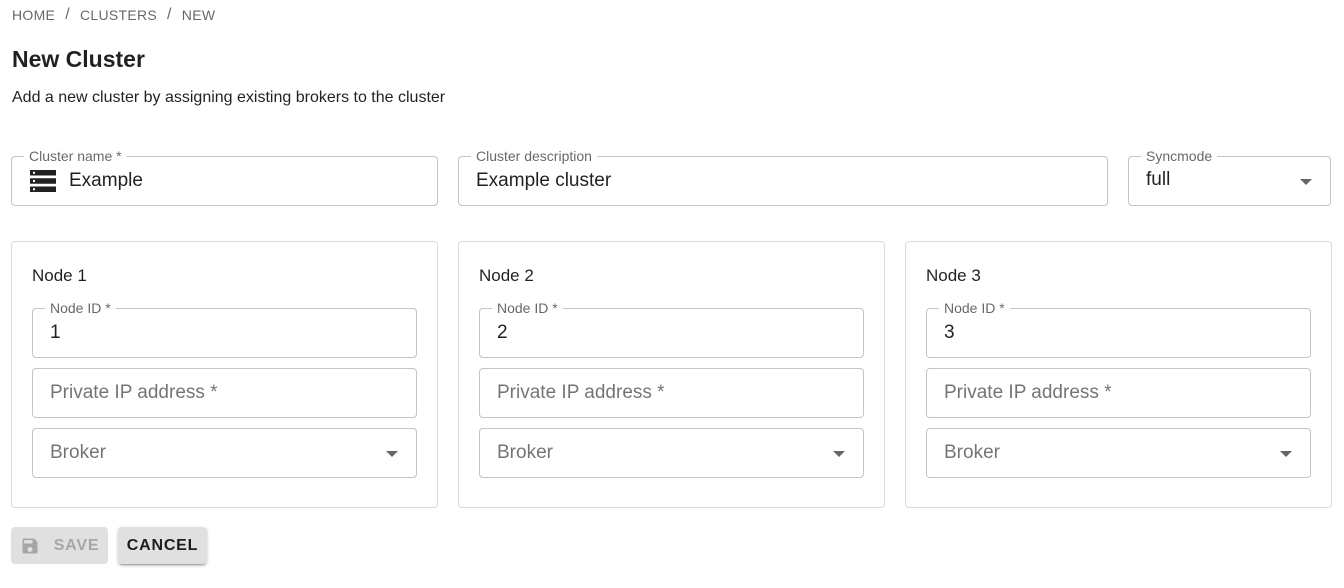 This screenshot has height=588, width=1344. I want to click on page-title: New Cluster, so click(78, 59).